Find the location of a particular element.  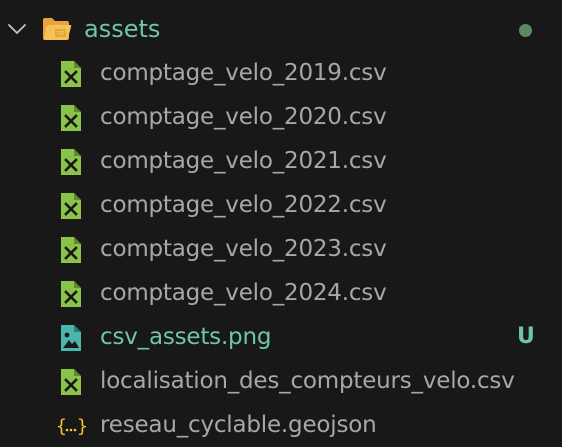

file-item: comptage_velo_2023.csv is located at coordinates (281, 249).